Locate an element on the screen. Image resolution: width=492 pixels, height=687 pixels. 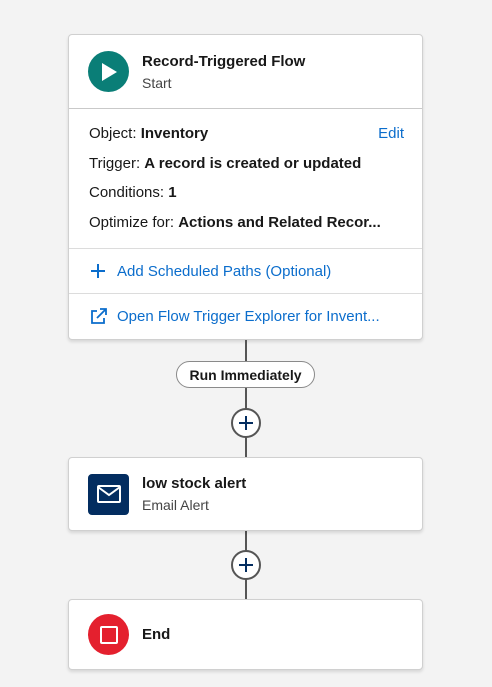
conditions-row: Conditions: 1 is located at coordinates (246, 193).